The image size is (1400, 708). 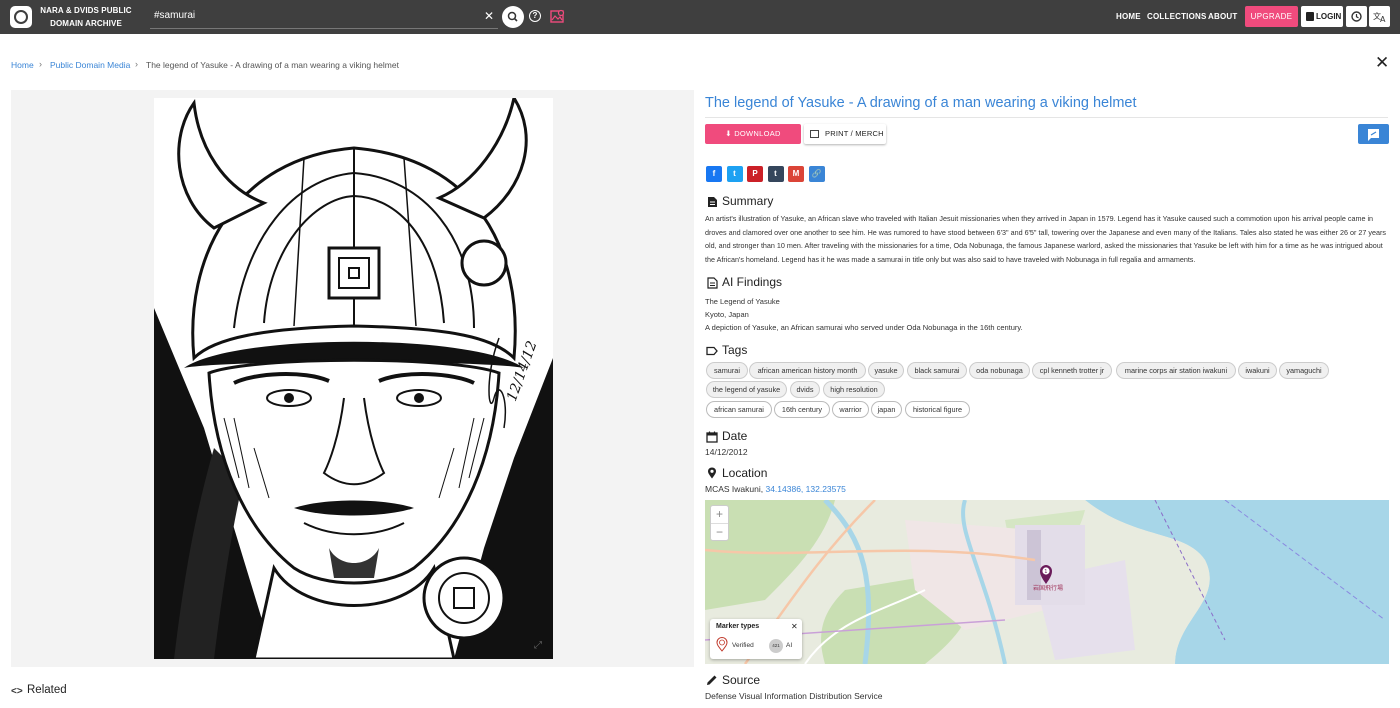 I want to click on image-search-icon, so click(x=557, y=16).